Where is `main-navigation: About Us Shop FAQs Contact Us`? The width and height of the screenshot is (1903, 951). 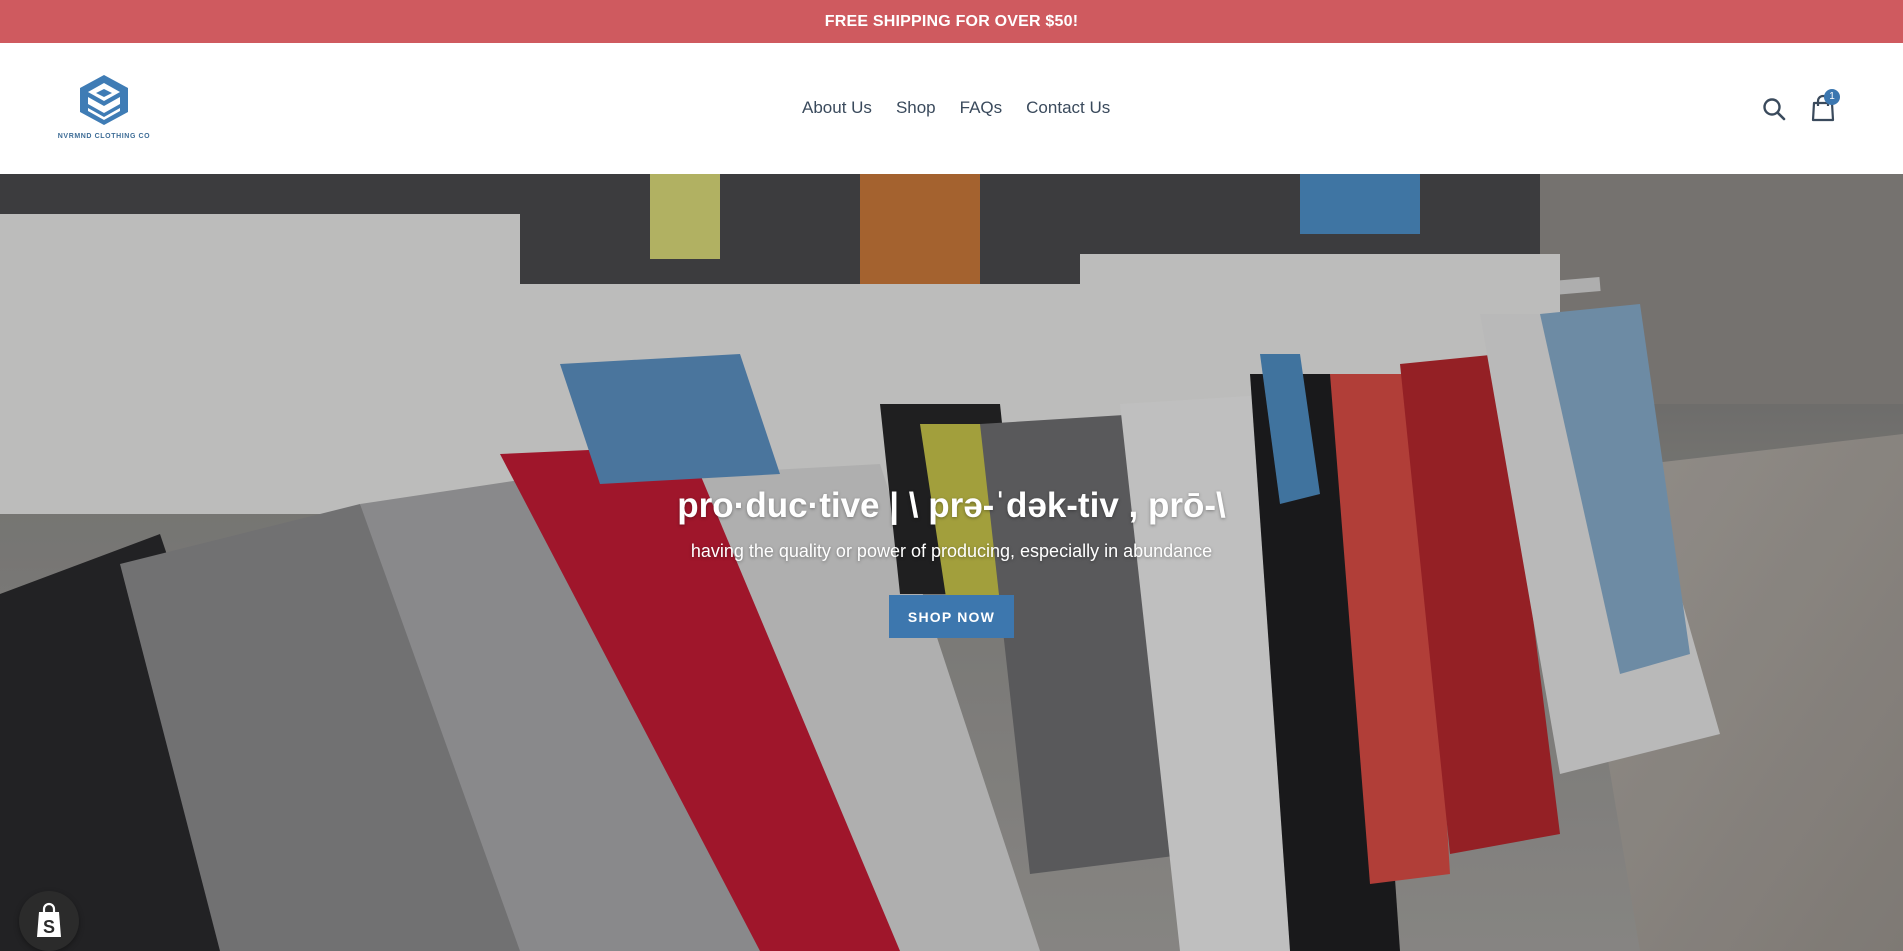
main-navigation: About Us Shop FAQs Contact Us is located at coordinates (956, 108).